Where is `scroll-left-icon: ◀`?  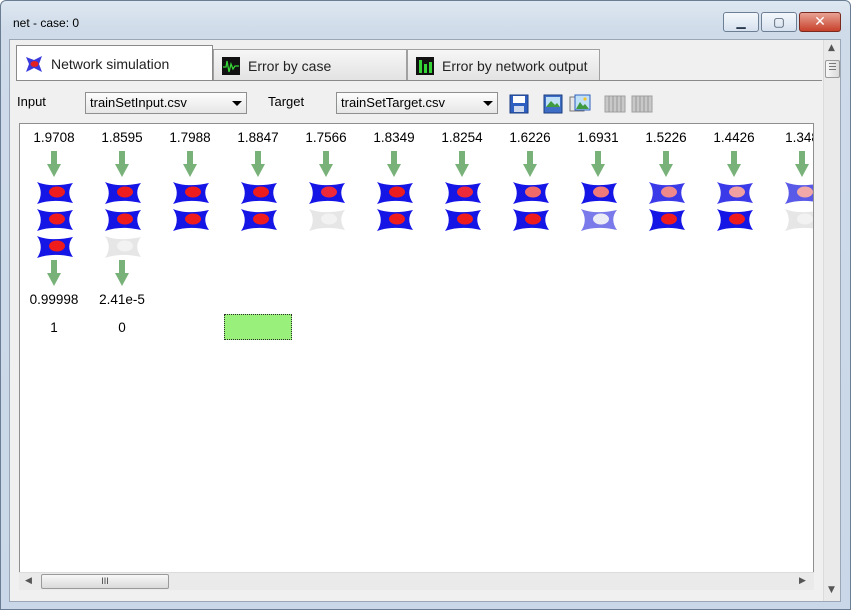
scroll-left-icon: ◀ is located at coordinates (28, 581).